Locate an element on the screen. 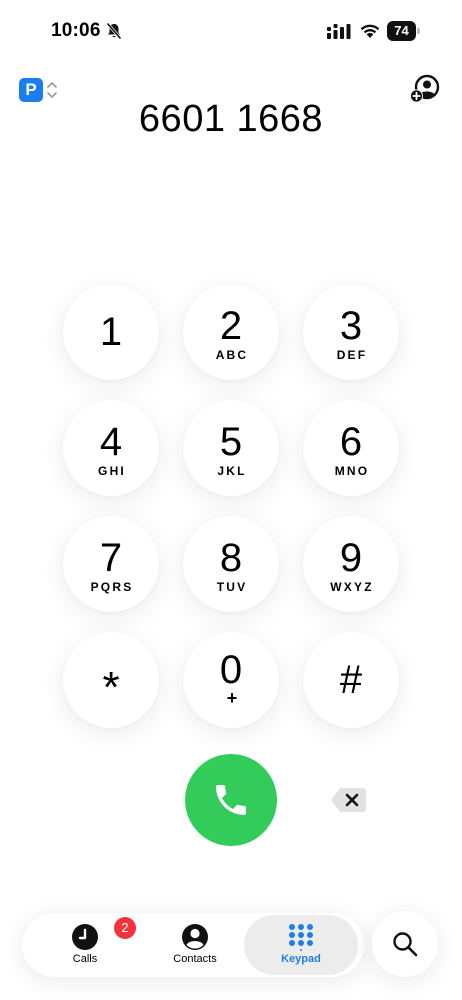  key-2: 2 ABC is located at coordinates (231, 332).